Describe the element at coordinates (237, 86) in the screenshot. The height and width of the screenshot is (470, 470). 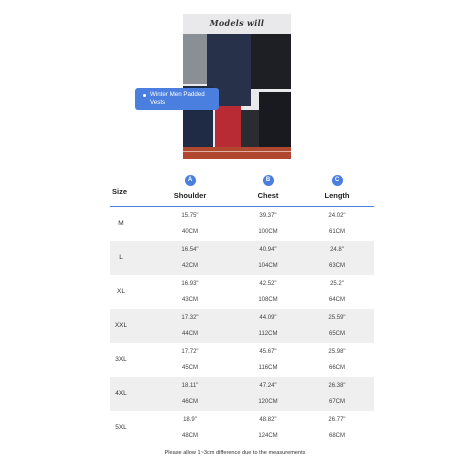
I see `product-collage-image: Models will ···` at that location.